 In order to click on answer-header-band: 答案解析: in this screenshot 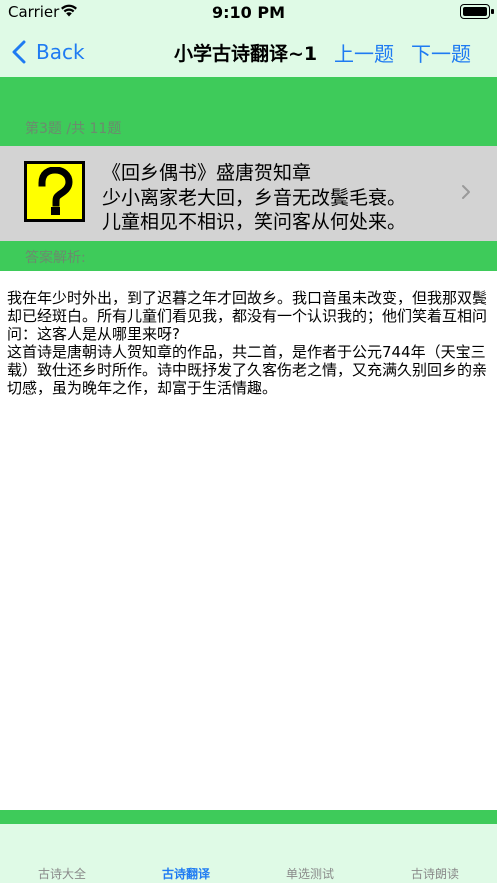, I will do `click(248, 256)`.